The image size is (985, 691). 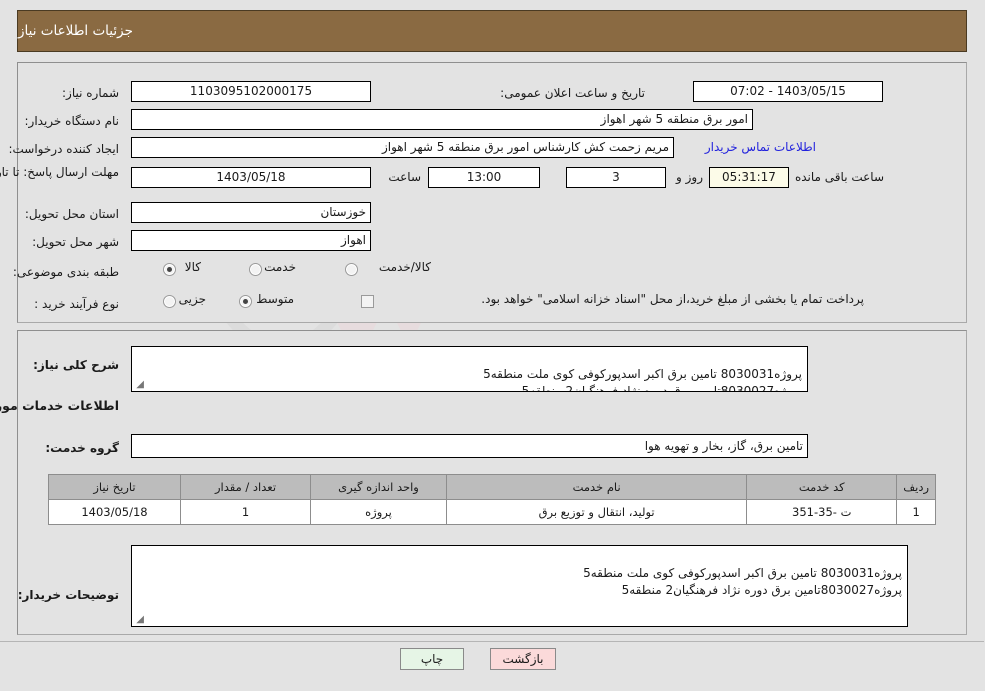 I want to click on col-code: کد خدمت, so click(x=823, y=487).